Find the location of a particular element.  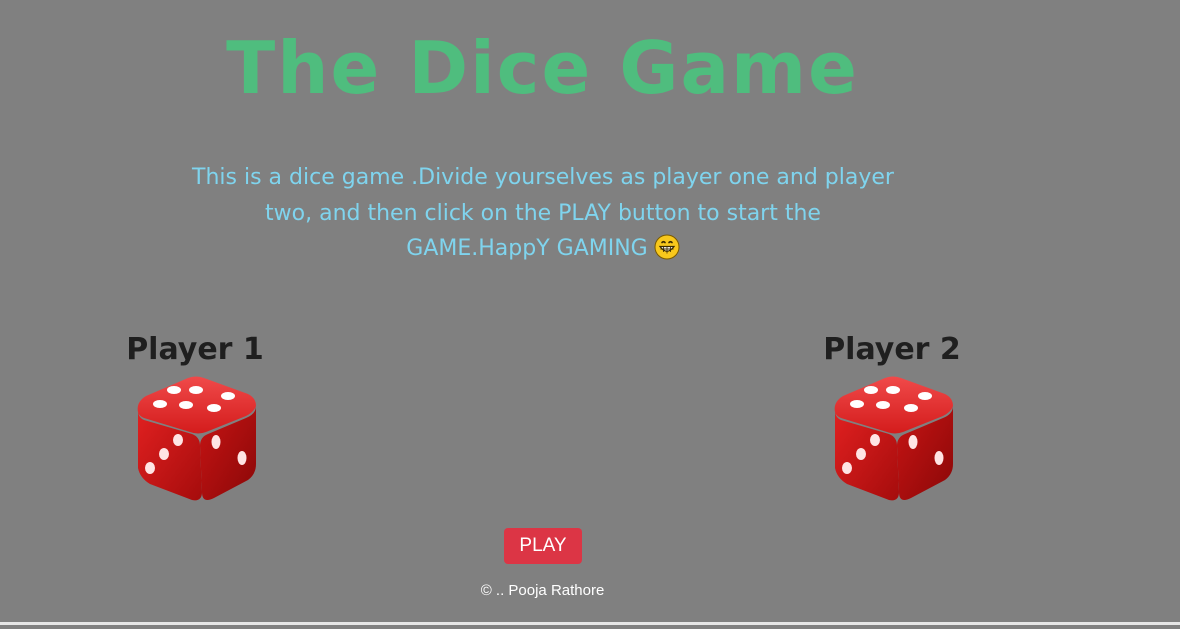

play-button: PLAY is located at coordinates (543, 546).